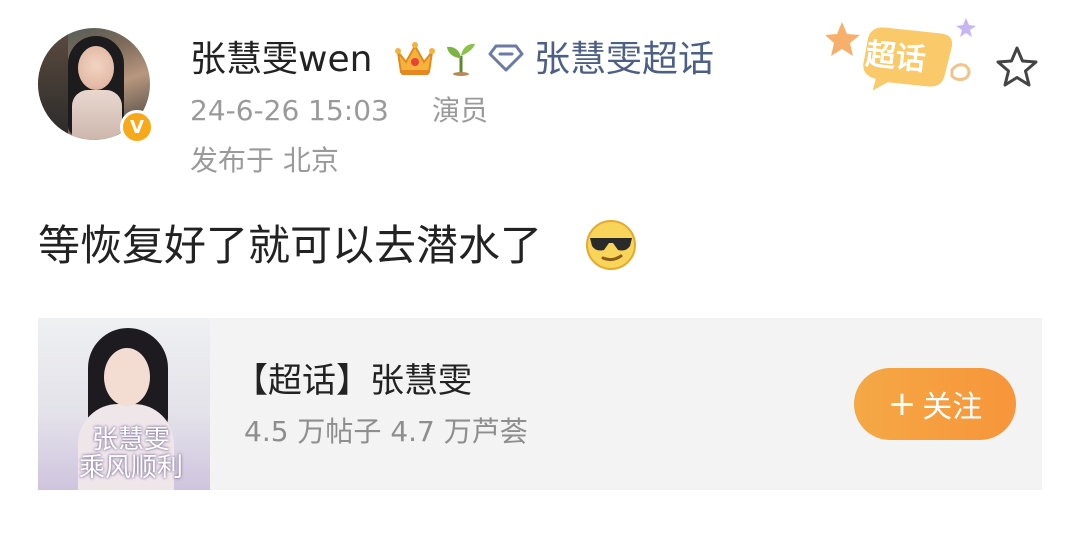 The height and width of the screenshot is (549, 1080). I want to click on author-role: 演员, so click(460, 110).